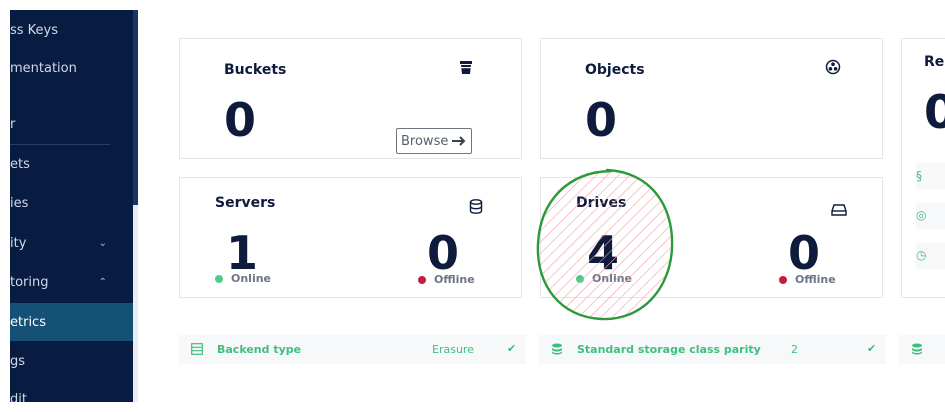  I want to click on info-row-partial, so click(922, 349).